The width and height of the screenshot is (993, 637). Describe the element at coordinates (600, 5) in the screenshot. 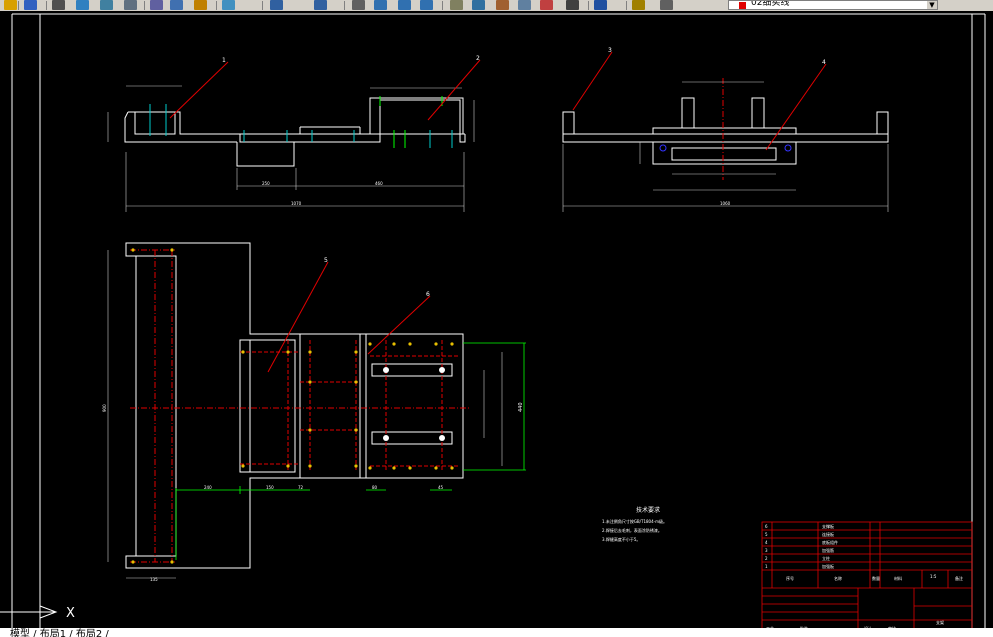

I see `help-icon` at that location.